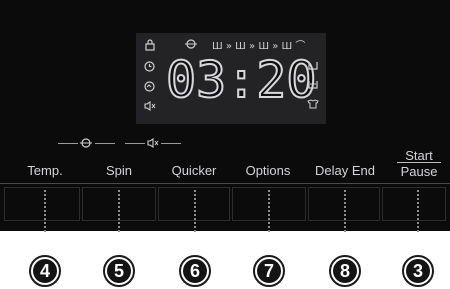 Image resolution: width=450 pixels, height=289 pixels. I want to click on clock-icon, so click(149, 68).